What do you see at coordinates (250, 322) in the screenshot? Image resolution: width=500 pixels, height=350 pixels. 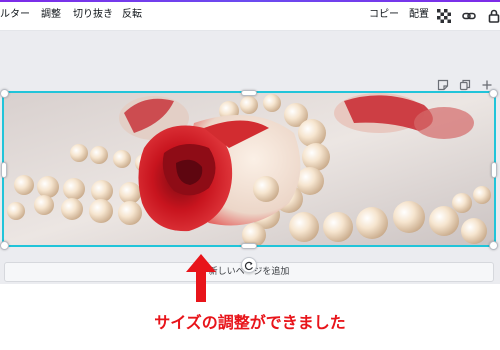 I see `annotation-caption: サイズの調整ができました` at bounding box center [250, 322].